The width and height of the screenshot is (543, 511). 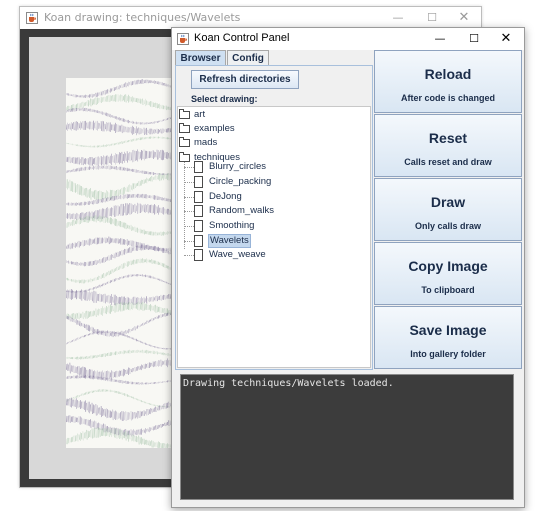 I want to click on select-drawing-label: Select drawing:, so click(x=224, y=99).